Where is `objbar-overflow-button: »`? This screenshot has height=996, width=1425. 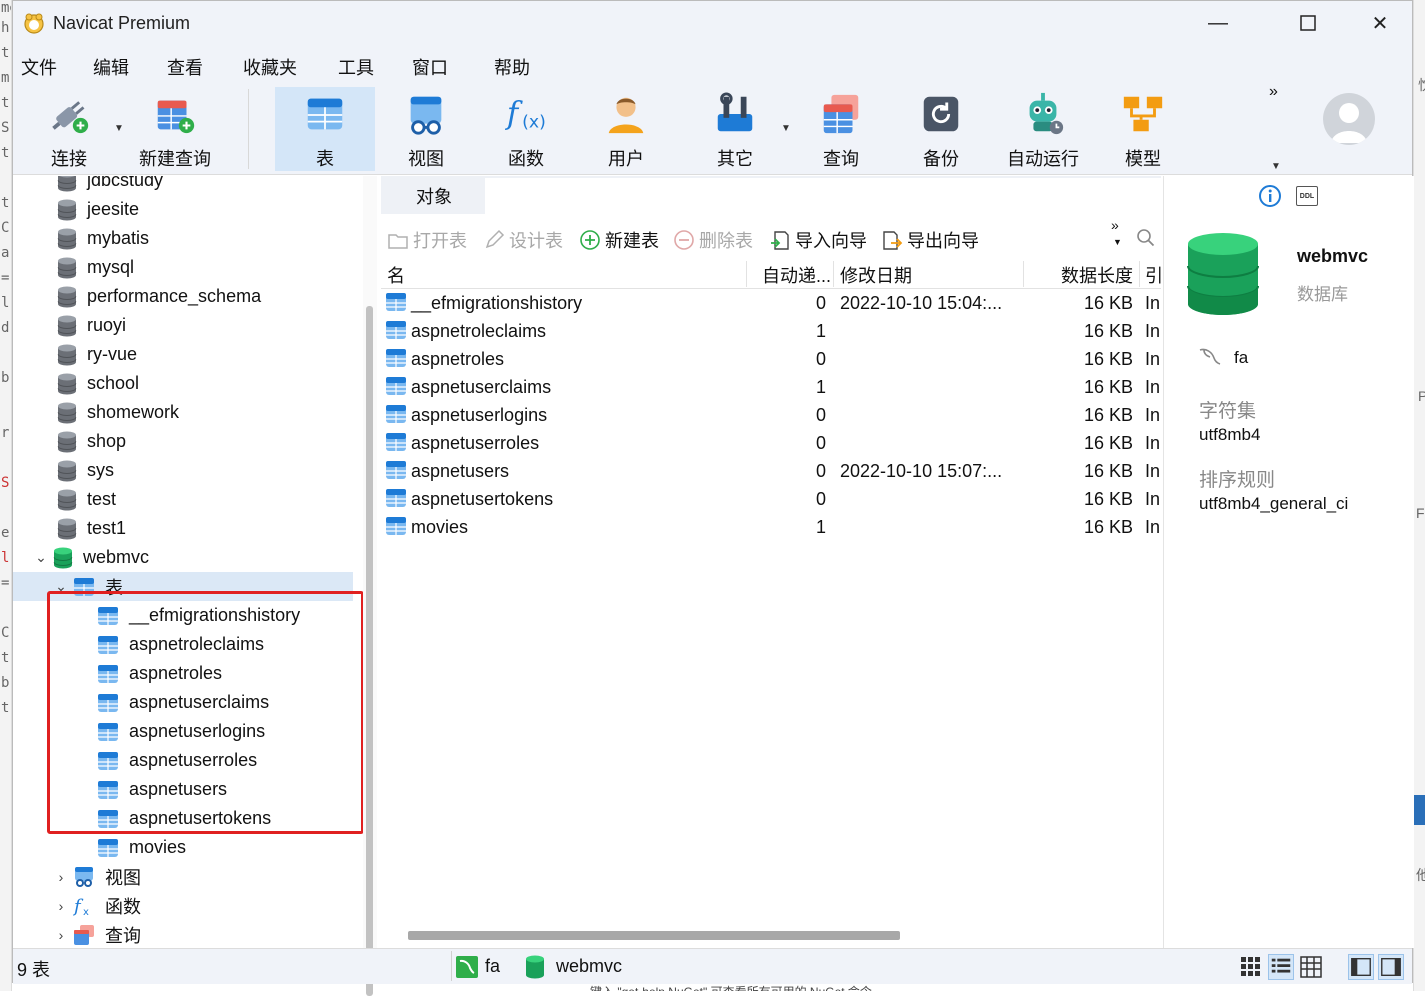 objbar-overflow-button: » is located at coordinates (1115, 225).